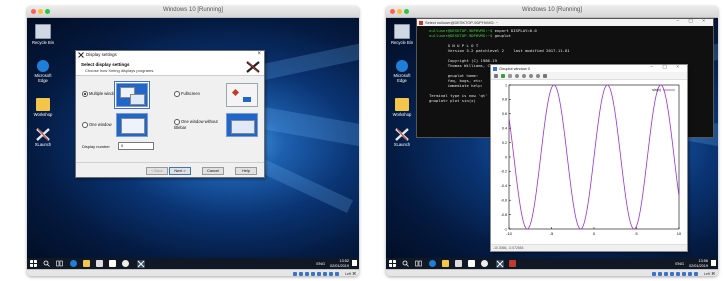 Image resolution: width=723 pixels, height=281 pixels. What do you see at coordinates (132, 125) in the screenshot?
I see `one-window-preview` at bounding box center [132, 125].